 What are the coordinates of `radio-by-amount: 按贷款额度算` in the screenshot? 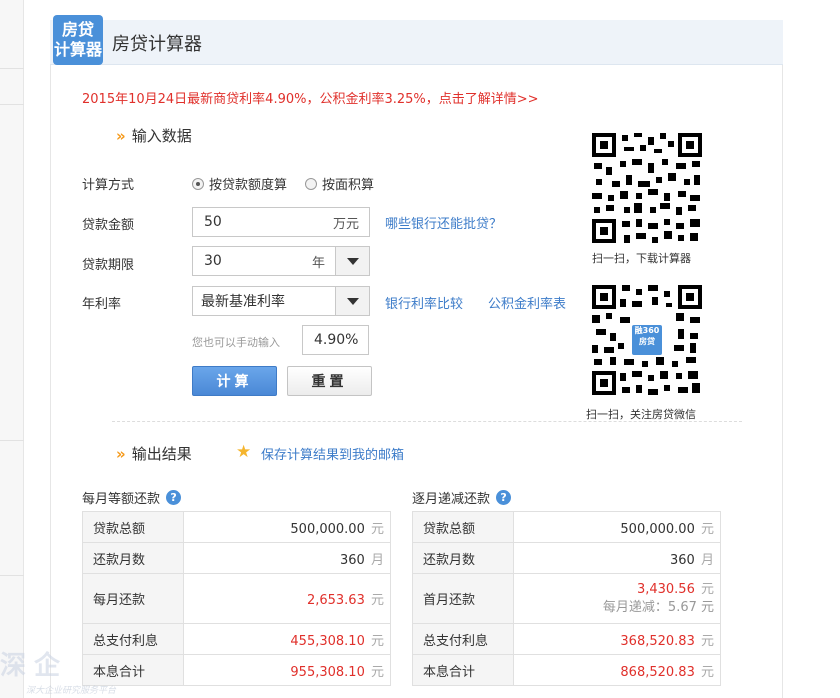 It's located at (239, 183).